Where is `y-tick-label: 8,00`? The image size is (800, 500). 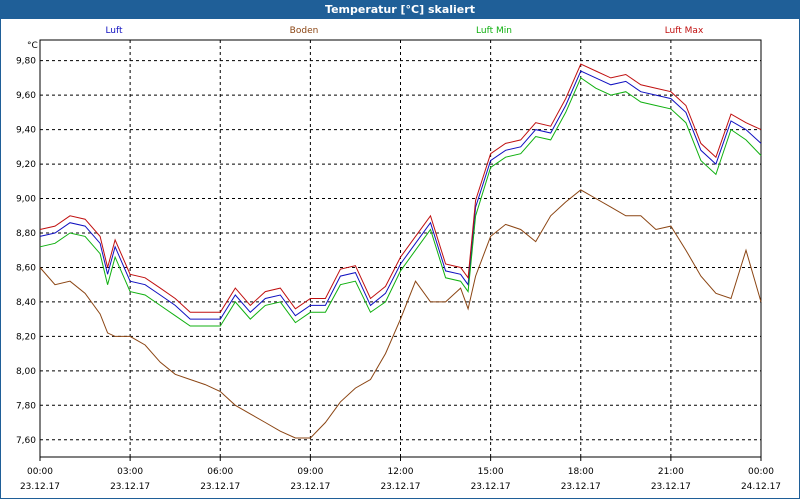
y-tick-label: 8,00 is located at coordinates (26, 372).